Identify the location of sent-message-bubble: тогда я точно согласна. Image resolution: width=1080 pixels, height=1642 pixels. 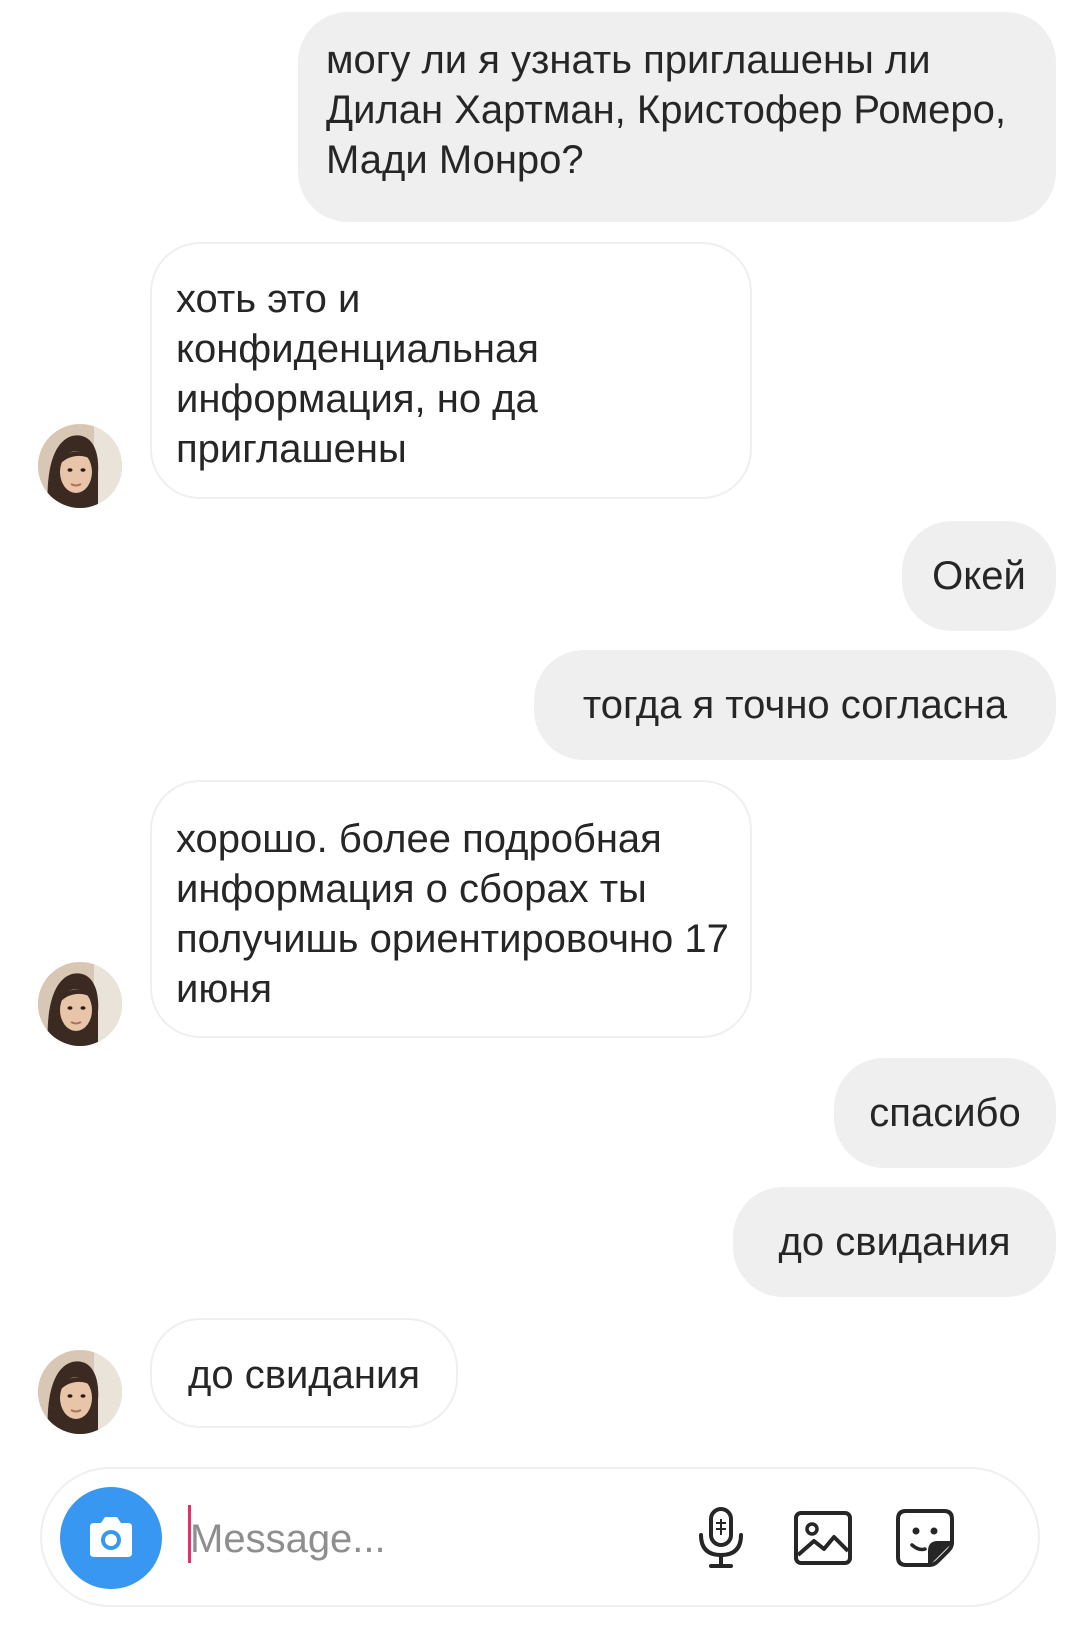
(795, 705).